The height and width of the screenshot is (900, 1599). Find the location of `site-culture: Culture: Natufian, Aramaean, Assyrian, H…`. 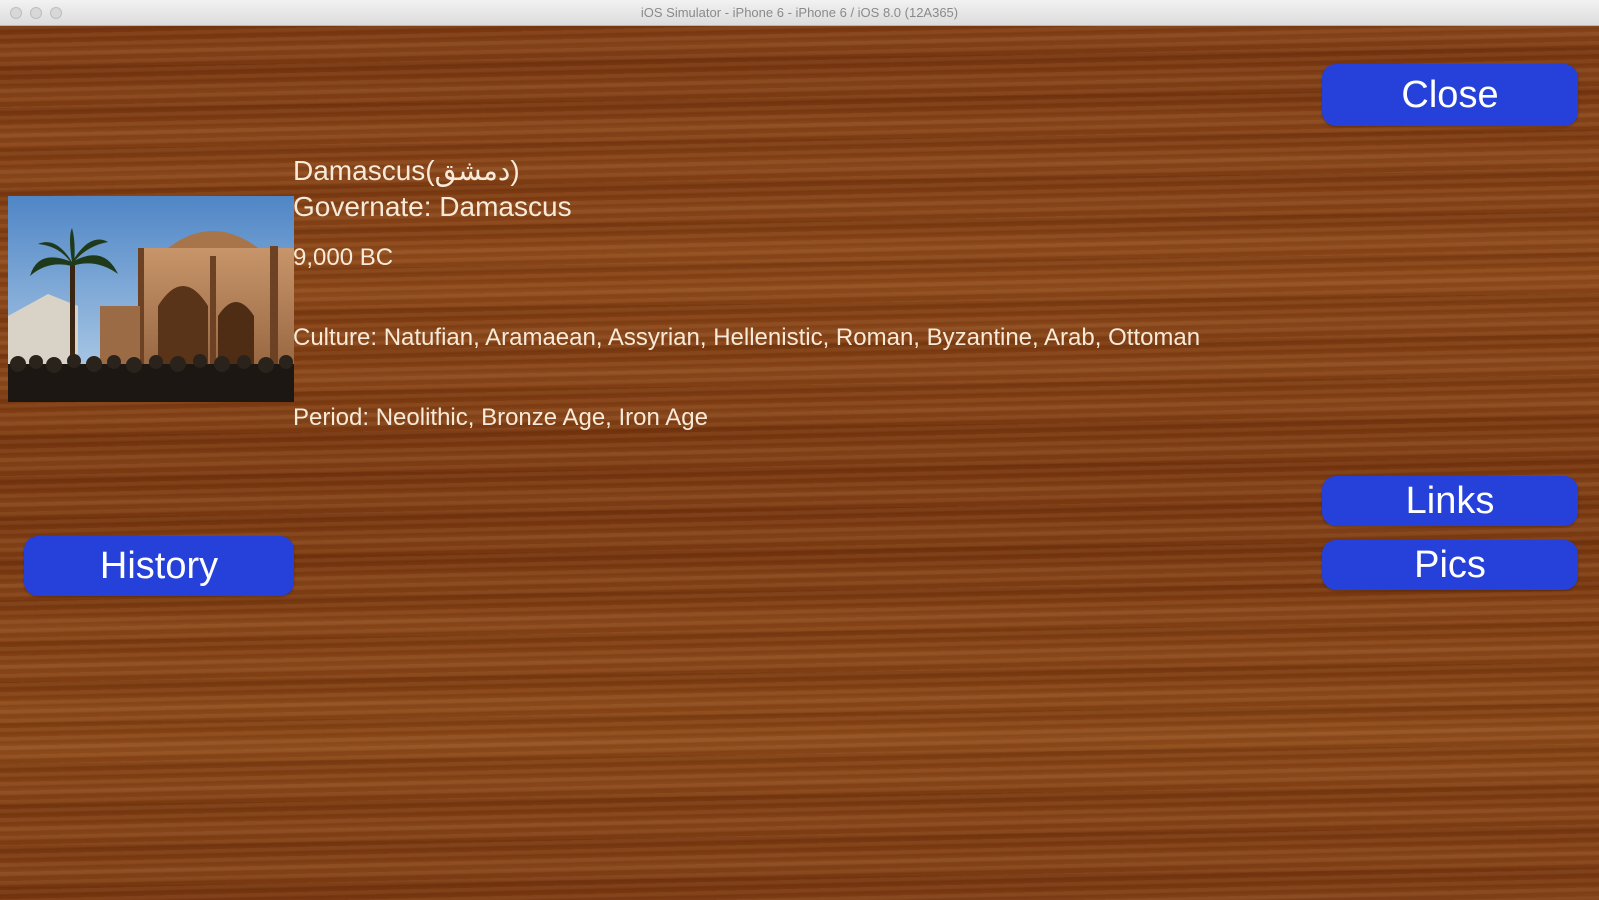

site-culture: Culture: Natufian, Aramaean, Assyrian, H… is located at coordinates (747, 337).